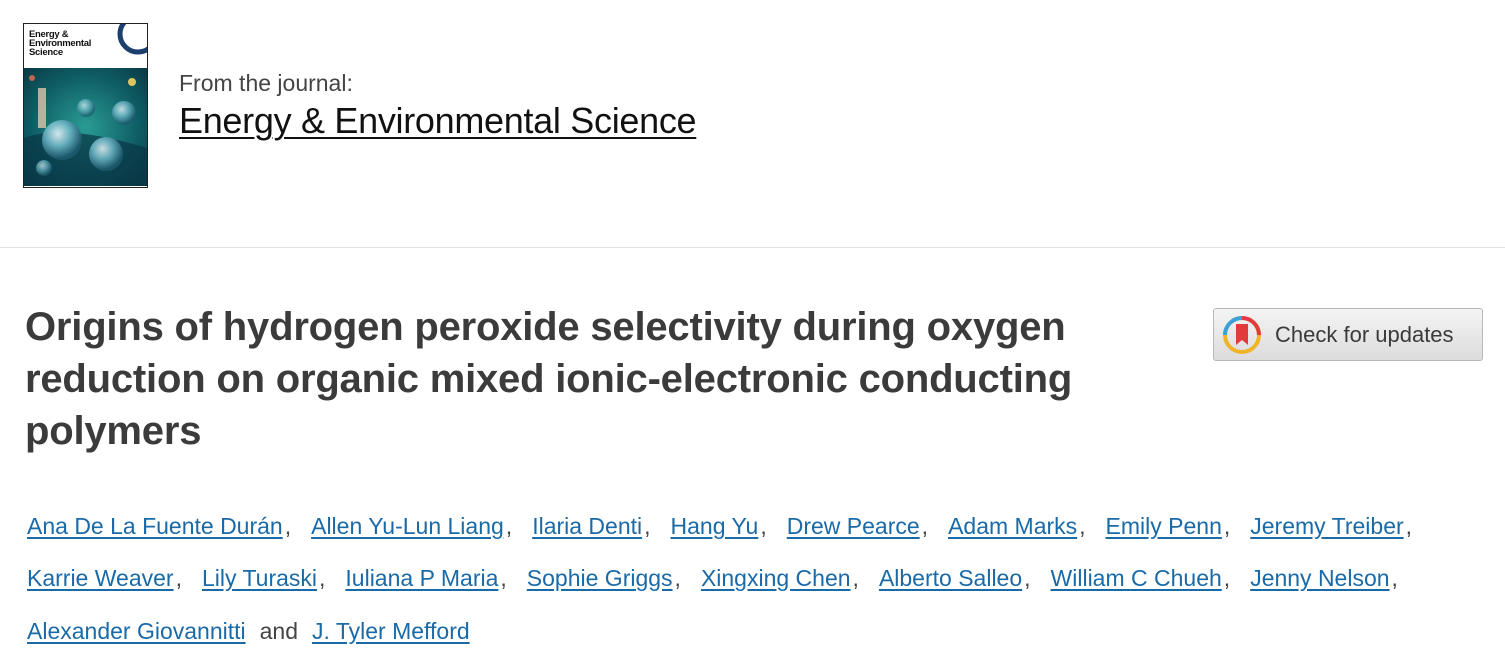 This screenshot has width=1505, height=660. Describe the element at coordinates (259, 578) in the screenshot. I see `author-link: Lily Turaski` at that location.